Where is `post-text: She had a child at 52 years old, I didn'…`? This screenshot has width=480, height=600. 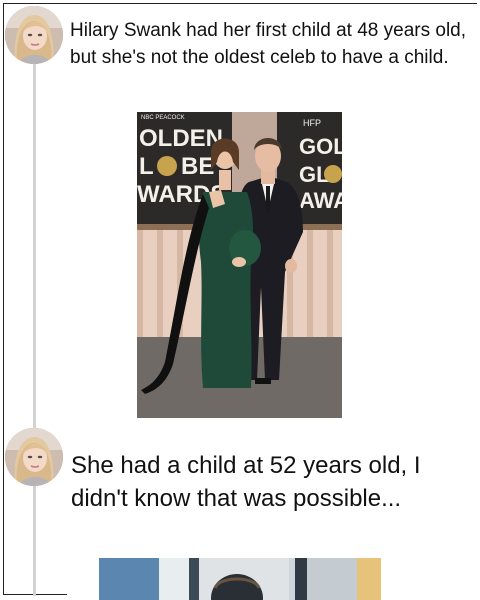
post-text: She had a child at 52 years old, I didn'… is located at coordinates (246, 482).